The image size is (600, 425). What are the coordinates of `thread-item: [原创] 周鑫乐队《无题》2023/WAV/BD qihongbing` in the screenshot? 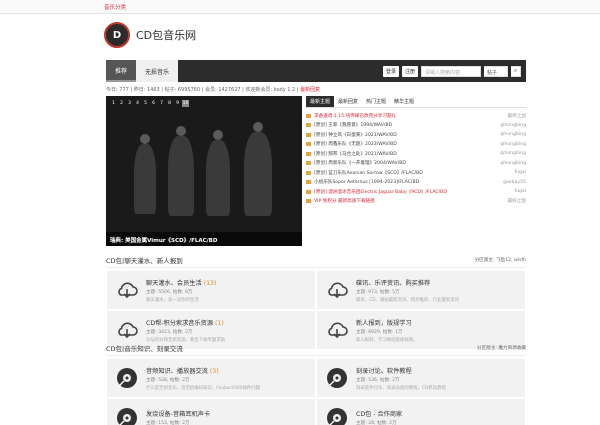 It's located at (416, 145).